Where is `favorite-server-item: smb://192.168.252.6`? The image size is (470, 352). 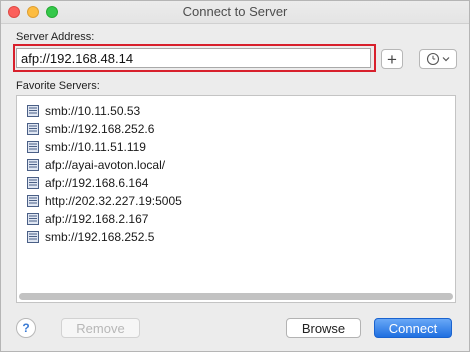
favorite-server-item: smb://192.168.252.6 is located at coordinates (90, 128).